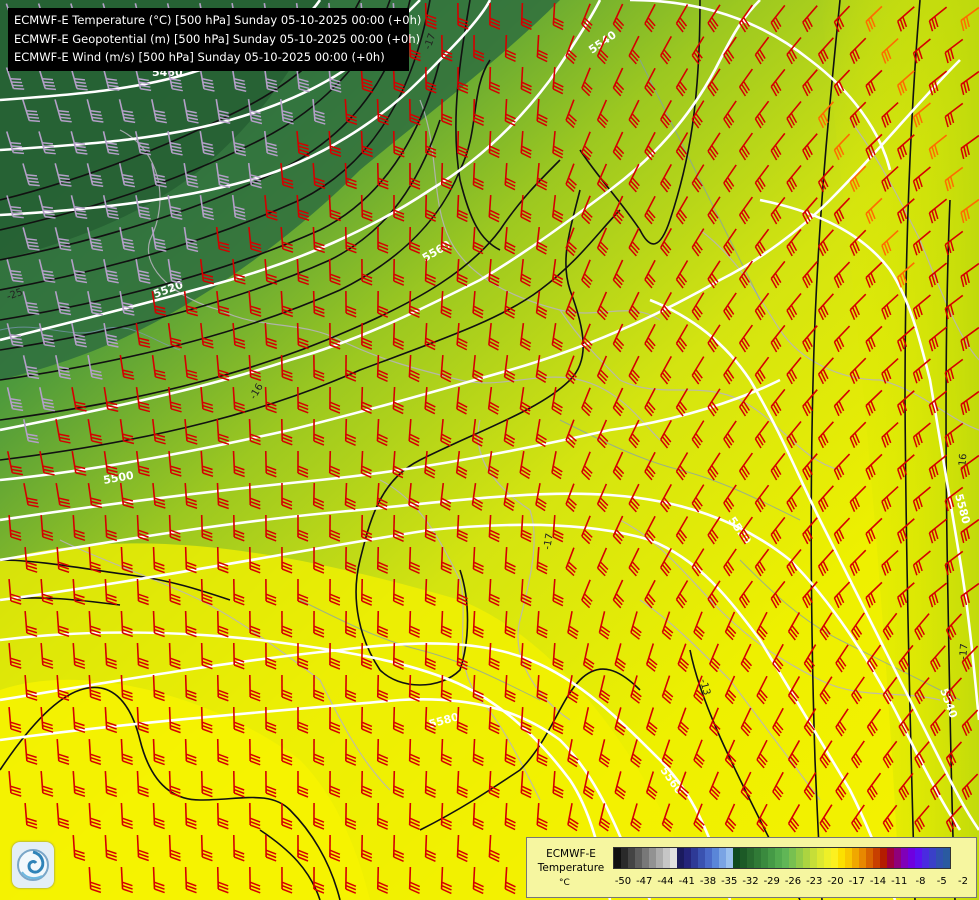 The image size is (979, 900). I want to click on legend-tick-label: -50, so click(623, 881).